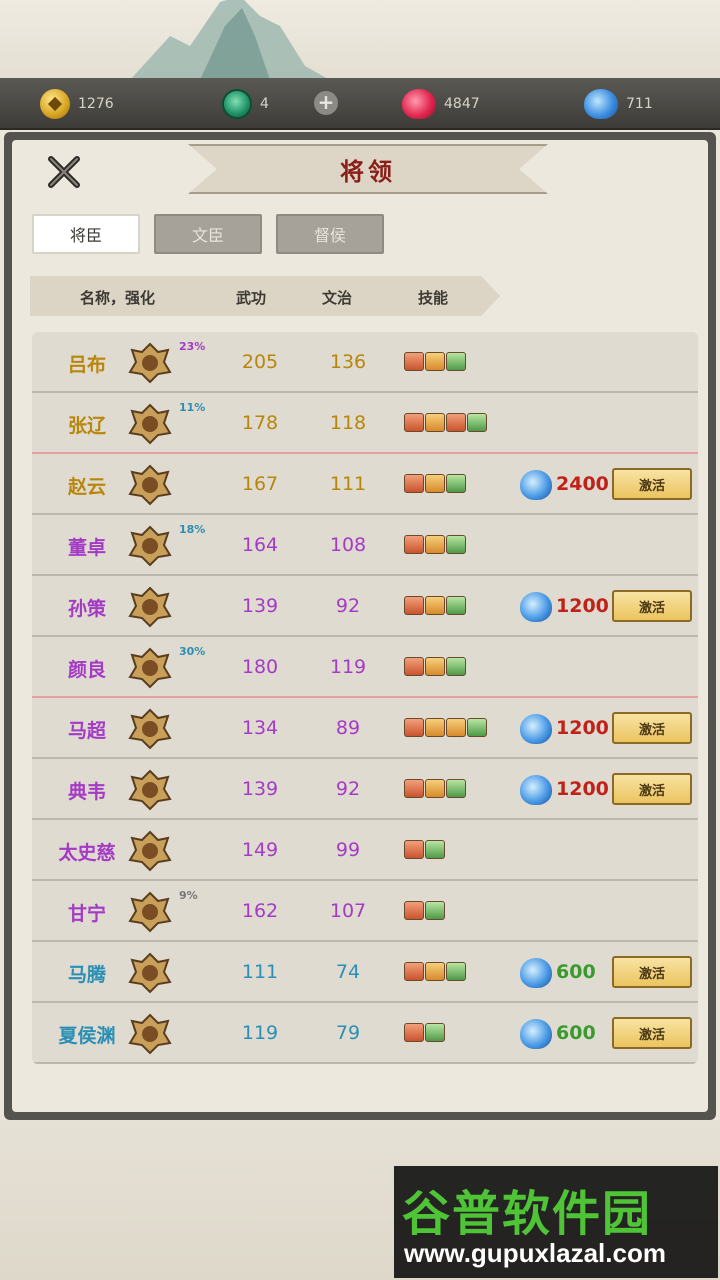  I want to click on close-button, so click(64, 172).